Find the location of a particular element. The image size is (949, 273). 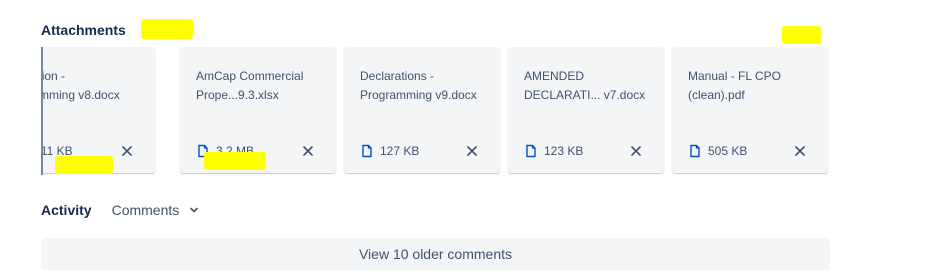

attachment-size: 127 KB is located at coordinates (400, 151).